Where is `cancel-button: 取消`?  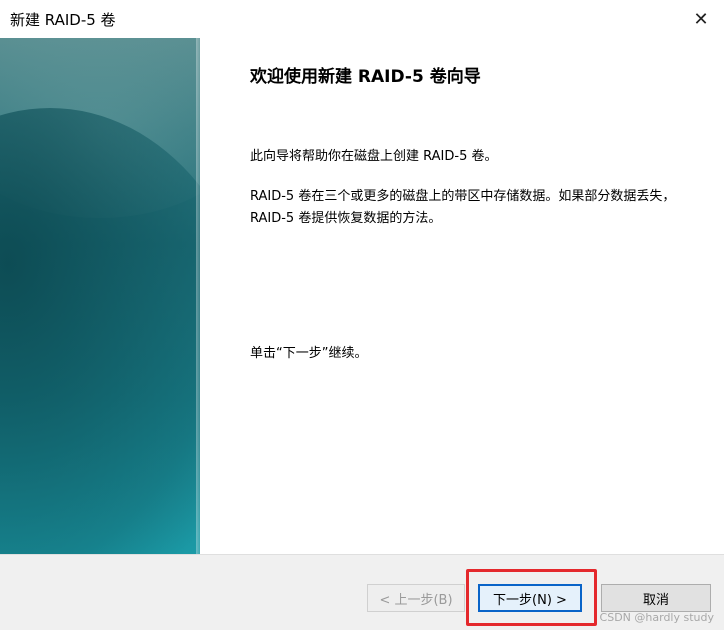
cancel-button: 取消 is located at coordinates (656, 598).